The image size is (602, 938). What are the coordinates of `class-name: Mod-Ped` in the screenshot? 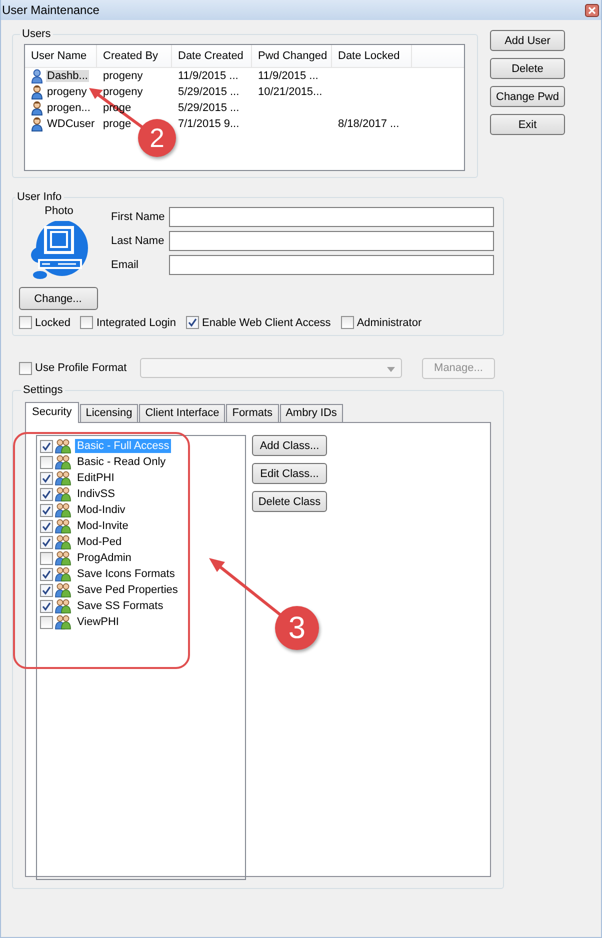 It's located at (99, 542).